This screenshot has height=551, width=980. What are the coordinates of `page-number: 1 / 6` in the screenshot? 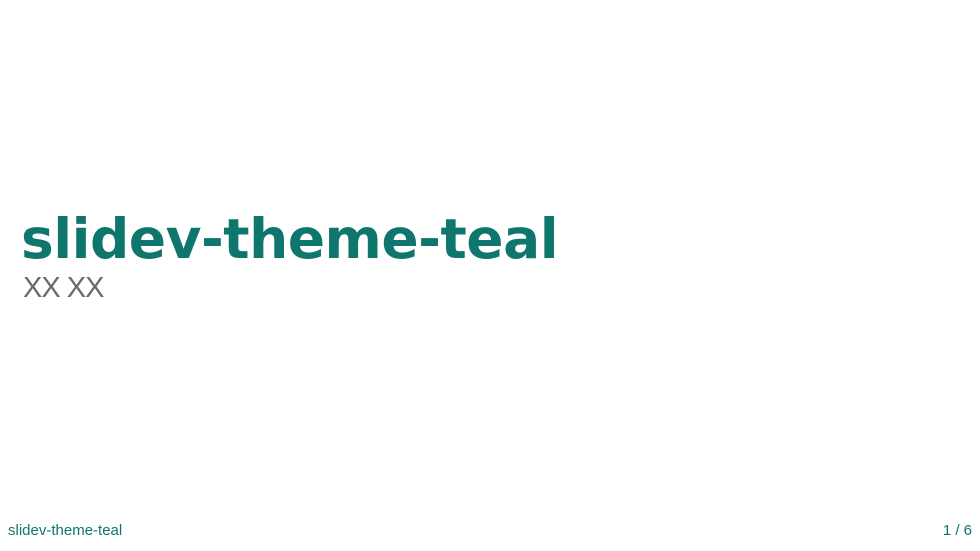 It's located at (957, 530).